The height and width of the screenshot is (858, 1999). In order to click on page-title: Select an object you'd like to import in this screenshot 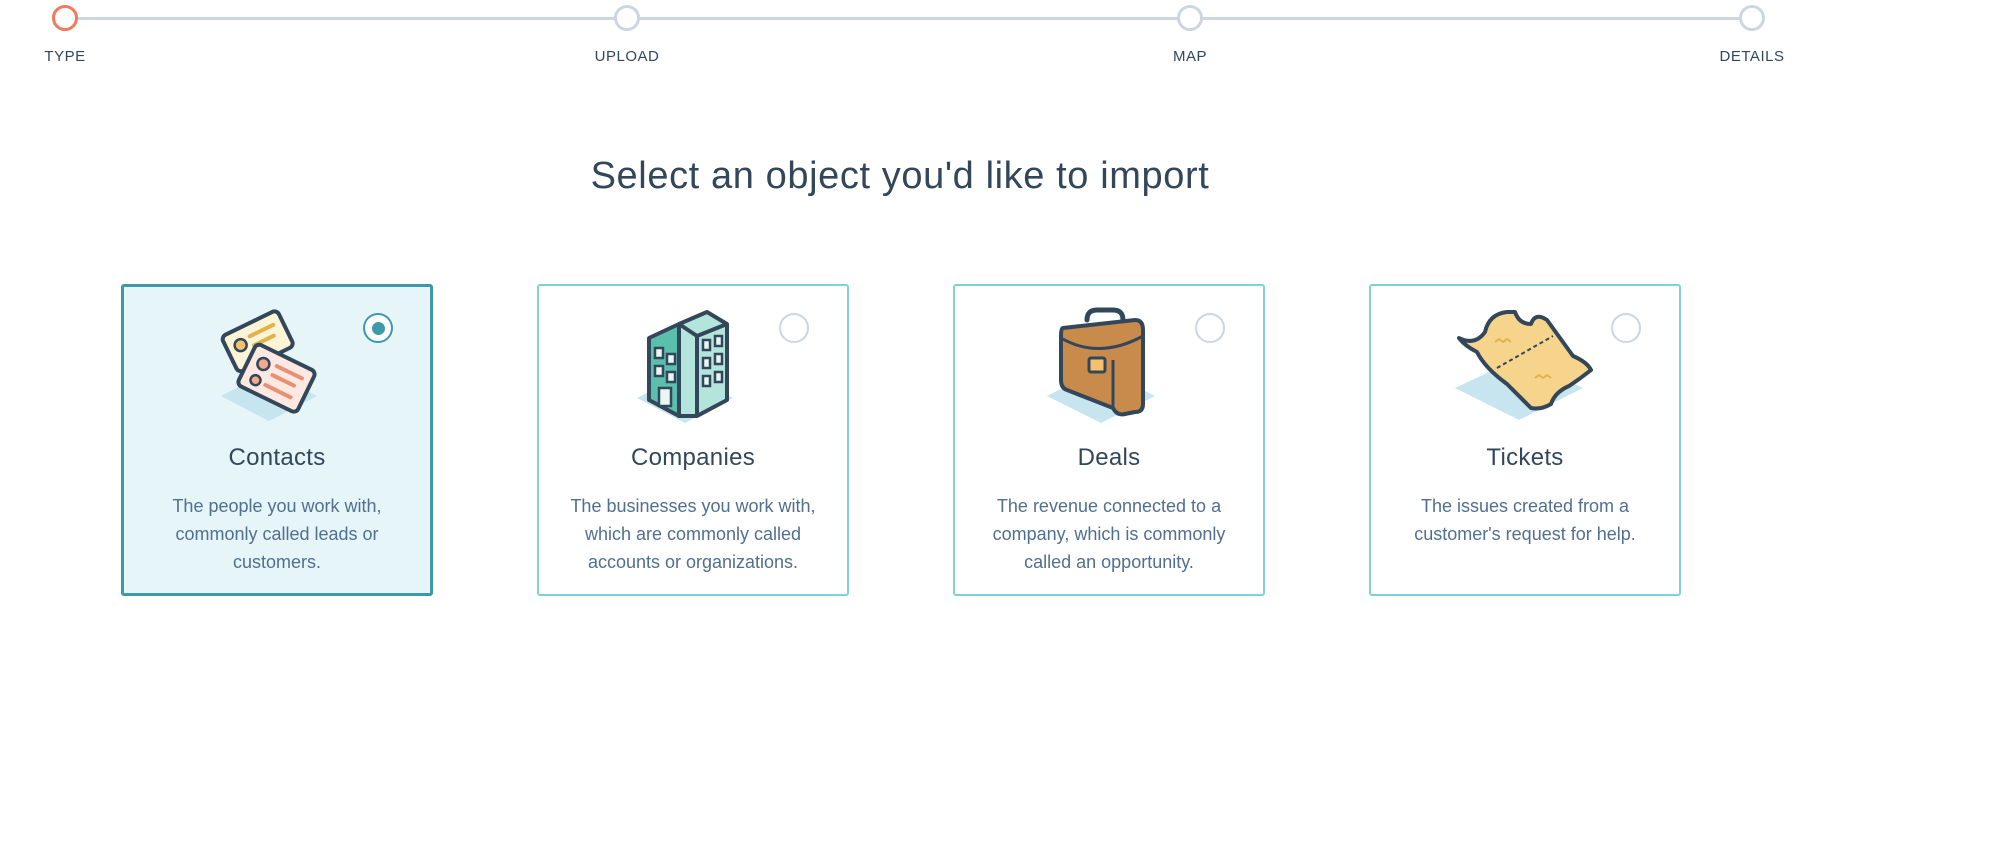, I will do `click(900, 176)`.